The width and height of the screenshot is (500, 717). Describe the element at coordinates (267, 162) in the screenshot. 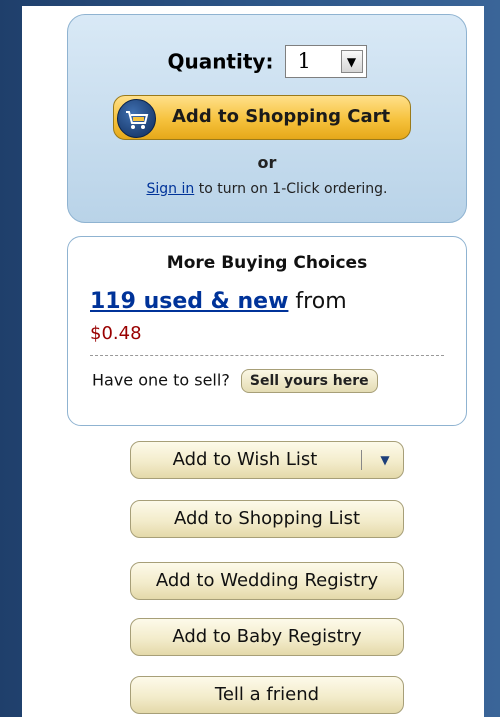

I see `or-separator: or` at that location.